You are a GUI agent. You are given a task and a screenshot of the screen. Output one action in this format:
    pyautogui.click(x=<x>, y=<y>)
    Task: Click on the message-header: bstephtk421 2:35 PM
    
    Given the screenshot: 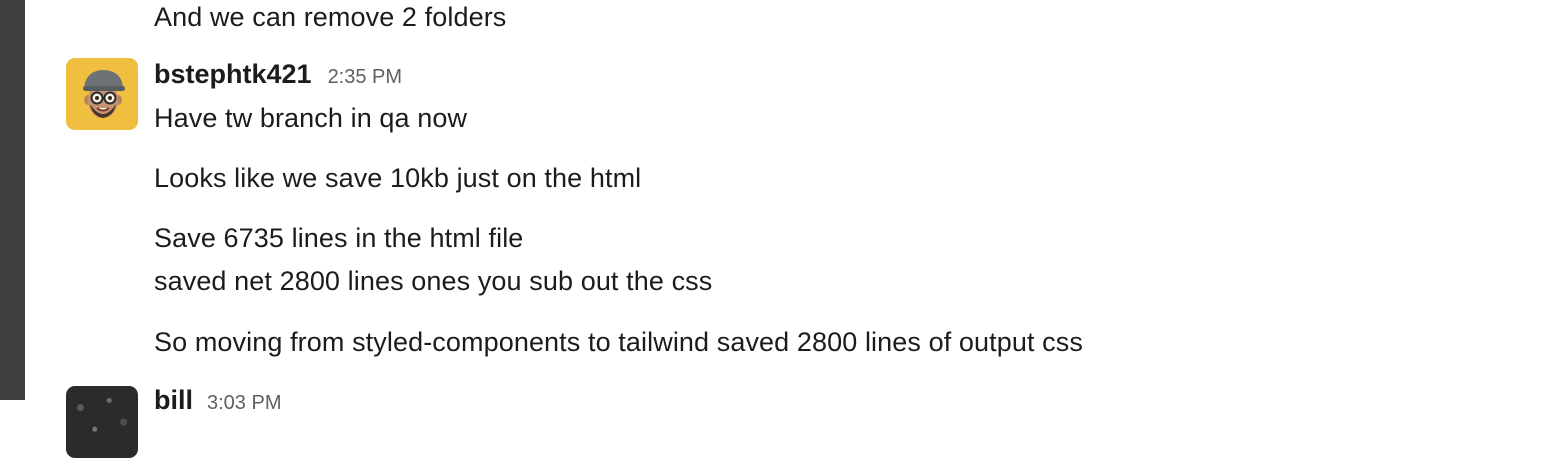 What is the action you would take?
    pyautogui.click(x=278, y=74)
    